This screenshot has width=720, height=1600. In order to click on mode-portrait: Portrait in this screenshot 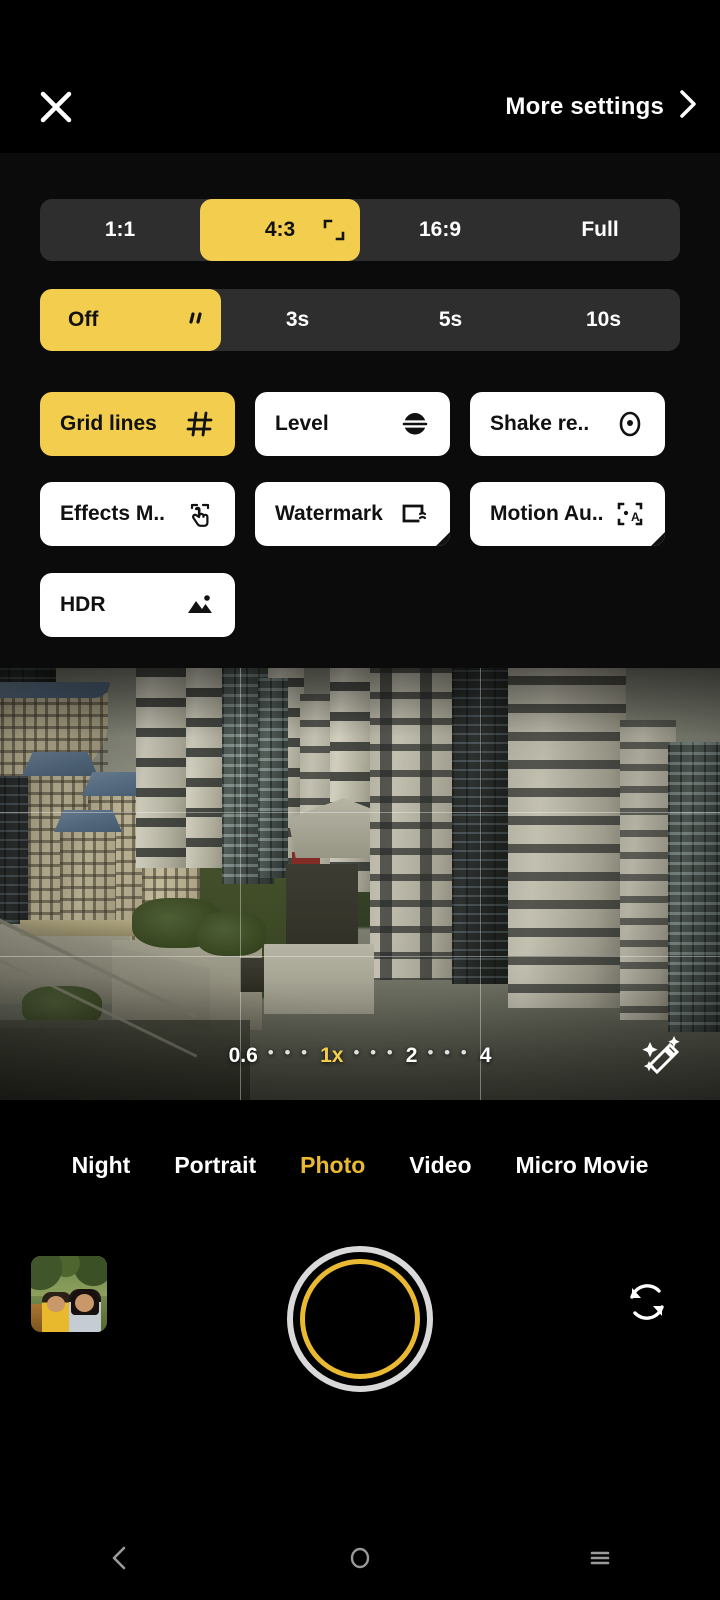, I will do `click(215, 1165)`.